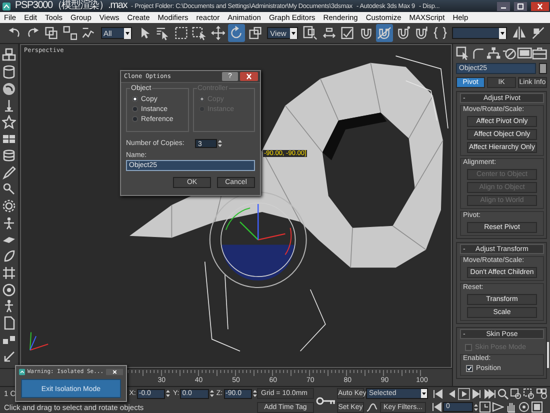 This screenshot has height=413, width=550. What do you see at coordinates (39, 341) in the screenshot?
I see `axis-tripod-icon` at bounding box center [39, 341].